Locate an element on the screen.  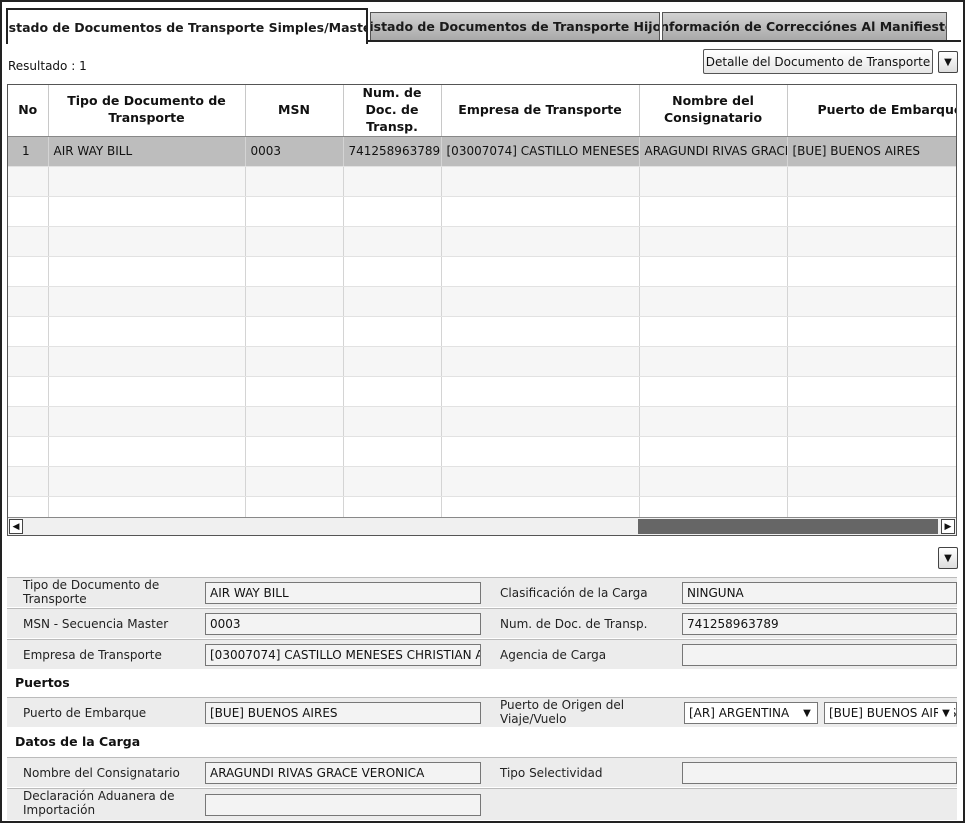
origen-port-select: [BUE] BUENOS AIRES ▼ is located at coordinates (890, 713).